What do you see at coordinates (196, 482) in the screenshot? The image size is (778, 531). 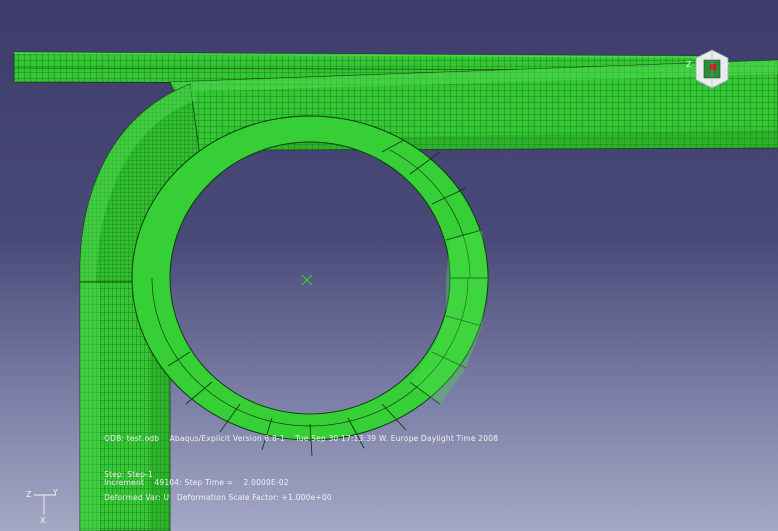 I see `increment-info-line: Increment 49104: Step Time = 2.0000E-02` at bounding box center [196, 482].